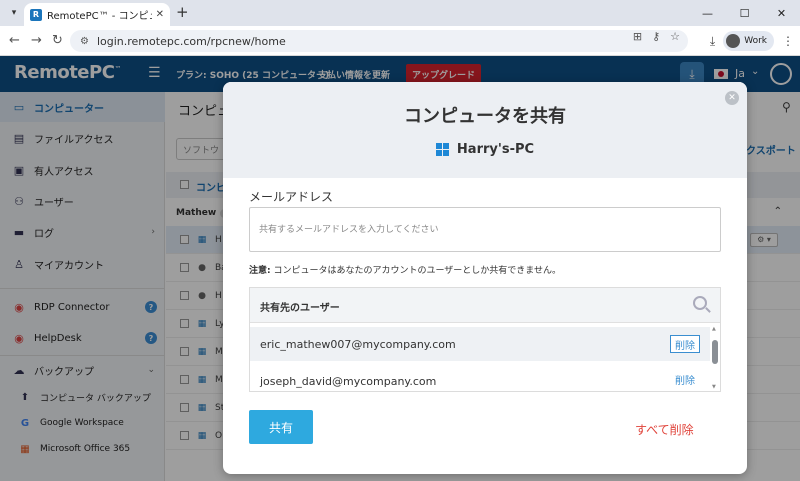 The image size is (800, 481). I want to click on profile-label: Work, so click(755, 41).